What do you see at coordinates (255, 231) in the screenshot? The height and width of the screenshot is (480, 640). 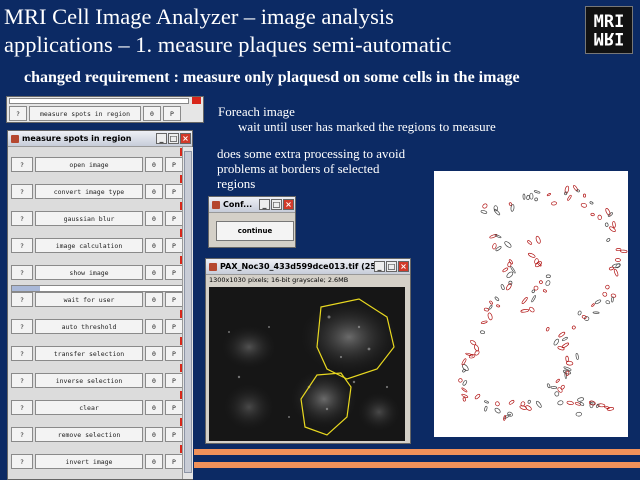 I see `continue-button: continue` at bounding box center [255, 231].